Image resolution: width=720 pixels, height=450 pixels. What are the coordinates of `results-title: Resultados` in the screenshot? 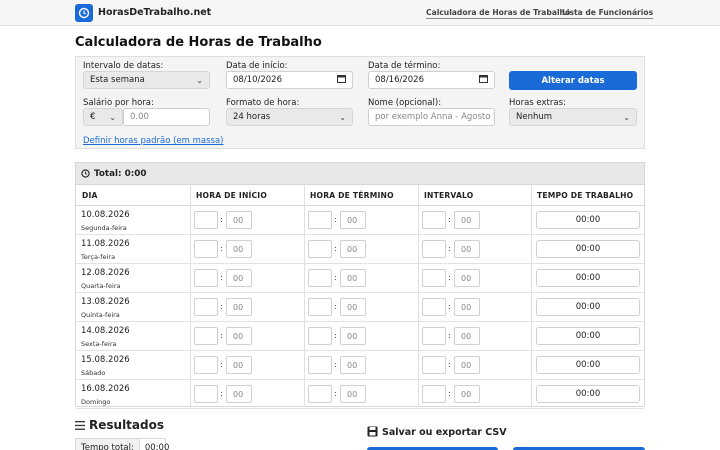 It's located at (126, 425).